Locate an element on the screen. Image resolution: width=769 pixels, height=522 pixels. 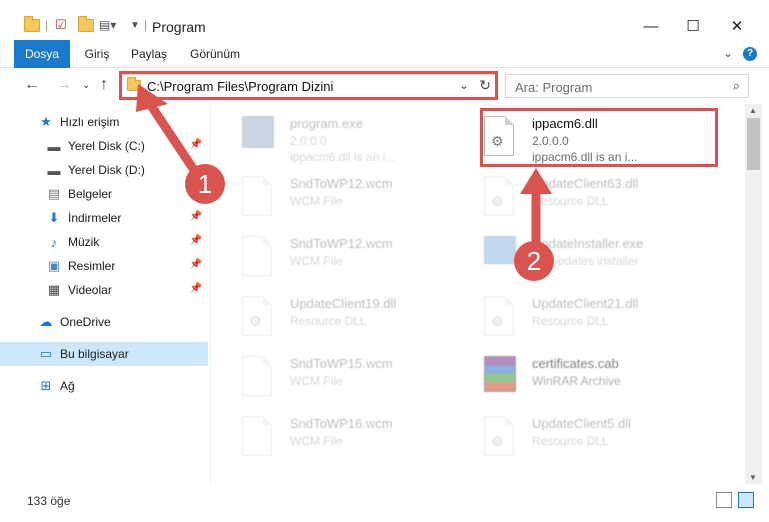
tab-share: Paylaş is located at coordinates (149, 54).